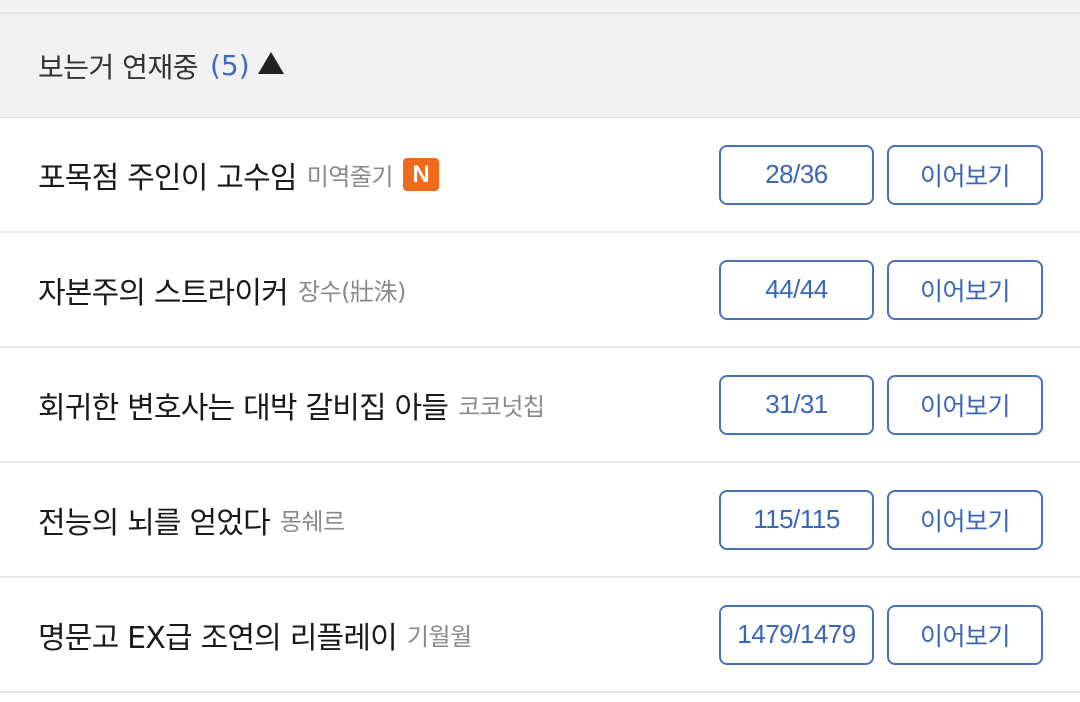  Describe the element at coordinates (540, 66) in the screenshot. I see `section-header: 보는거 연재중 (5)` at that location.